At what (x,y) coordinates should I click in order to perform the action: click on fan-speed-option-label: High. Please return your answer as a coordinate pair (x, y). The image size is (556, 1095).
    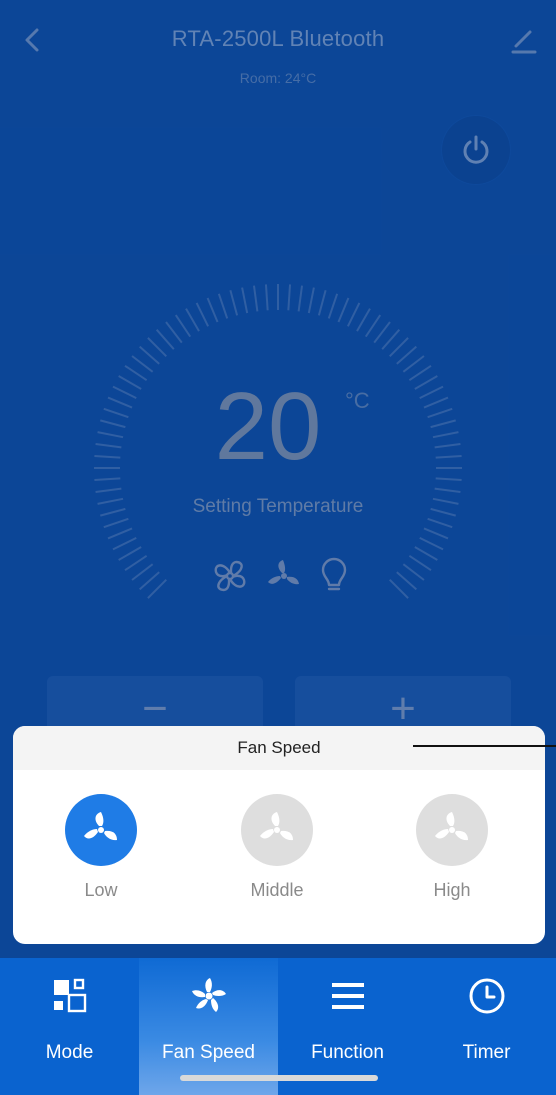
    Looking at the image, I should click on (452, 890).